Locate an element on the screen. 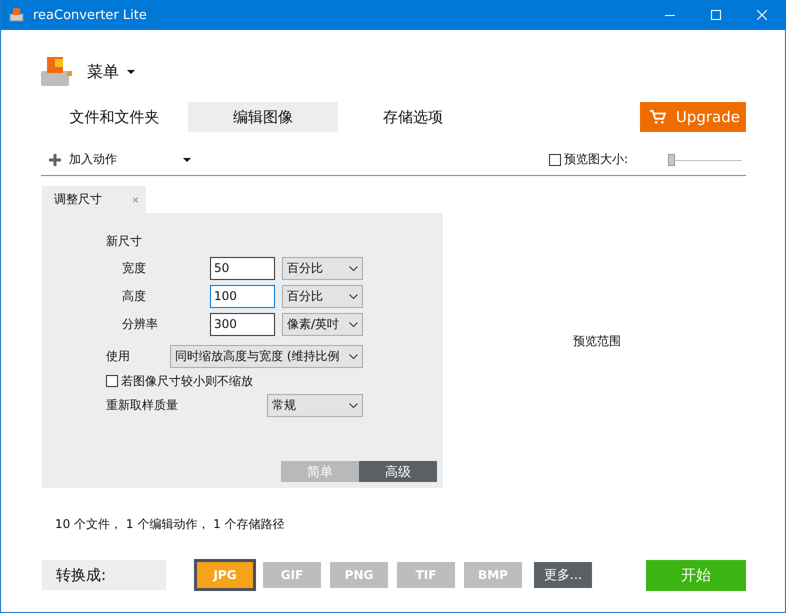 The image size is (786, 613). input-field: 100 is located at coordinates (242, 296).